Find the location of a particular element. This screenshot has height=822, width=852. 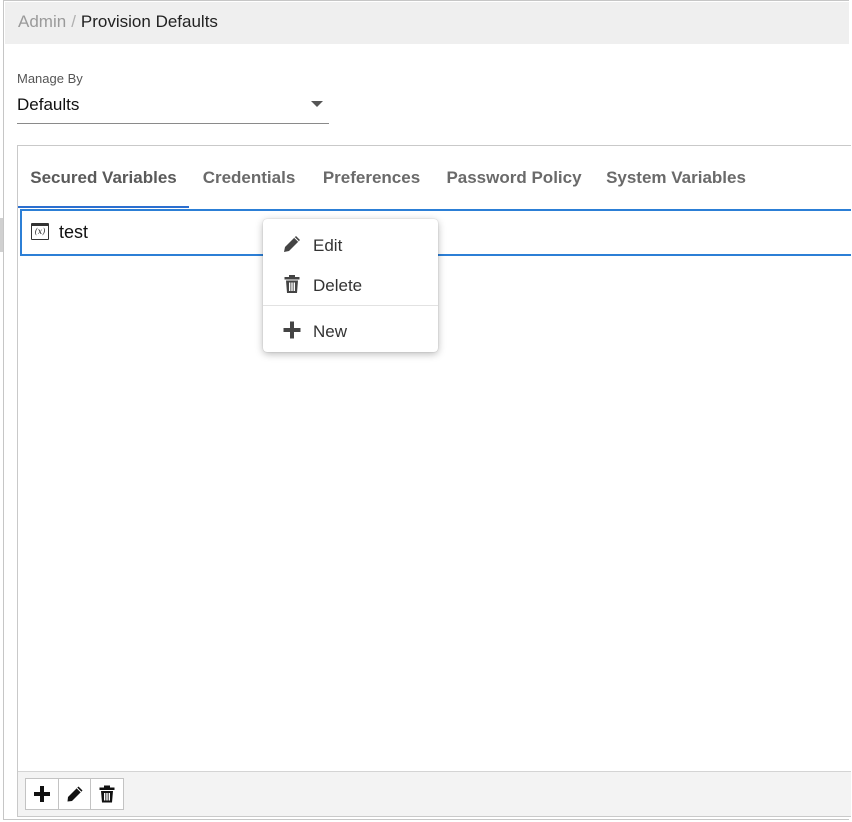

add-button is located at coordinates (42, 794).